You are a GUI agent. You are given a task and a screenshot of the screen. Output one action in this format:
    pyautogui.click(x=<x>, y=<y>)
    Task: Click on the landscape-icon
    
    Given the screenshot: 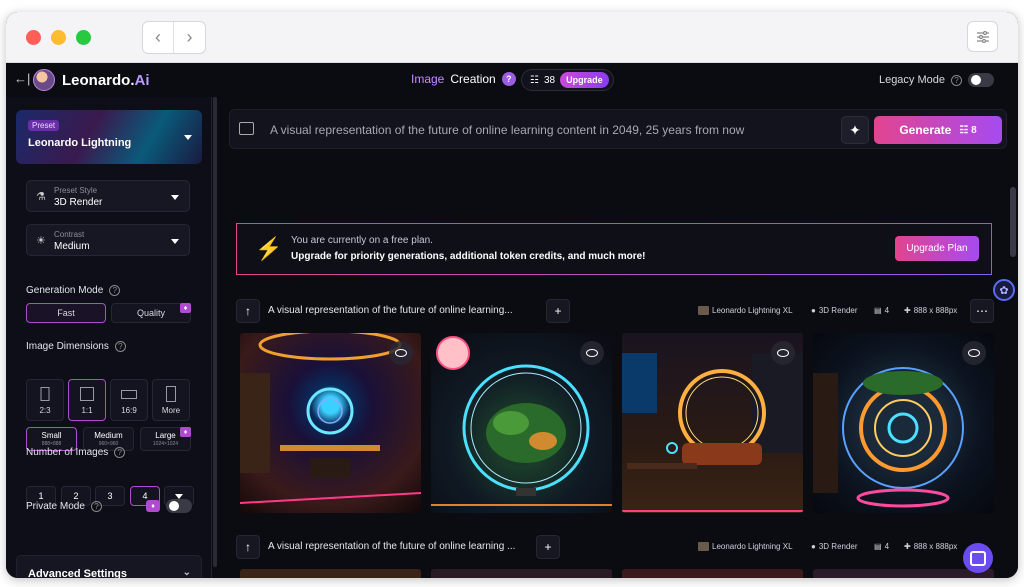 What is the action you would take?
    pyautogui.click(x=129, y=394)
    